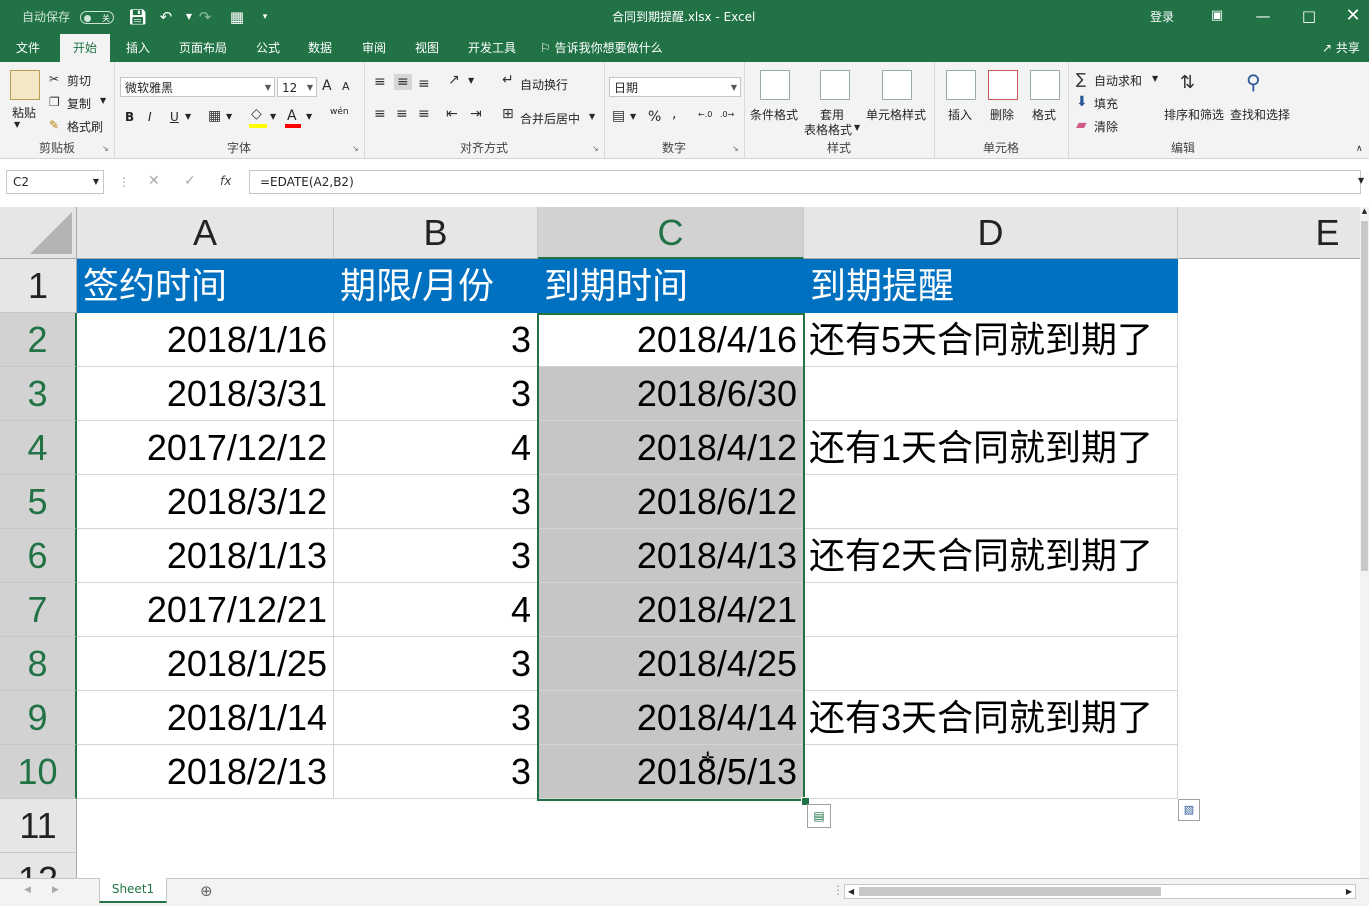 The image size is (1369, 906). I want to click on find-select-icon: ⚲, so click(1253, 82).